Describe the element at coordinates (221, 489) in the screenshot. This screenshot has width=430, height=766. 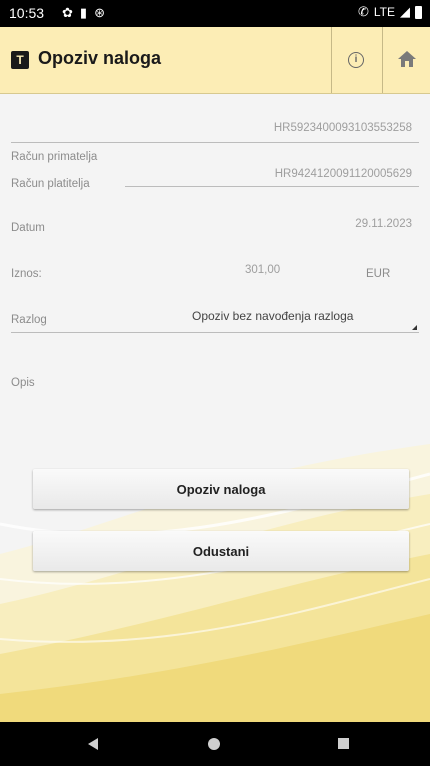
I see `revoke-order-button: Opoziv naloga` at that location.